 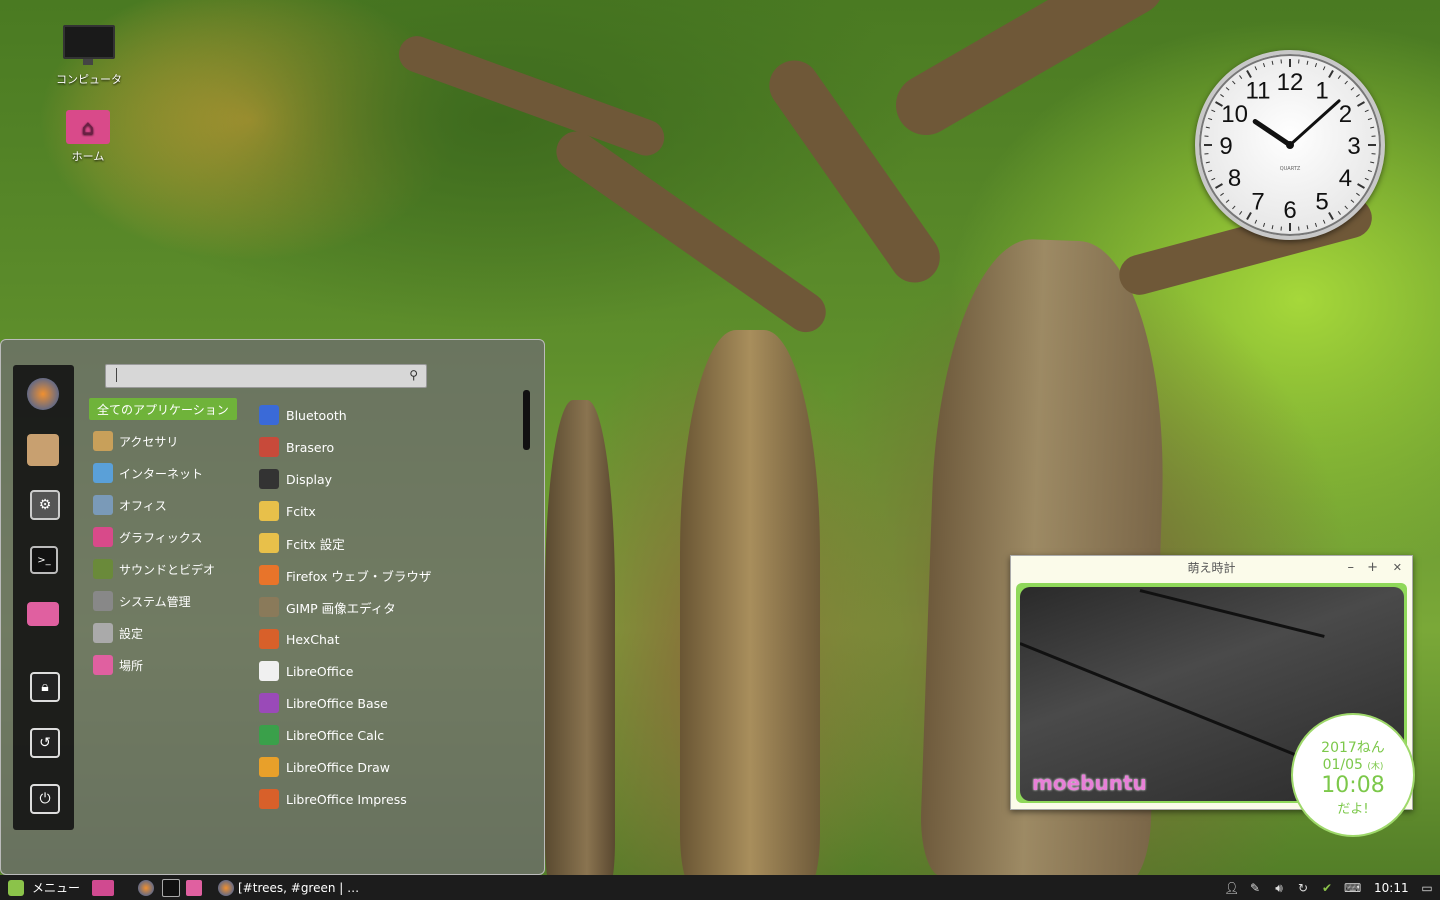 I want to click on category-item: グラフィックス, so click(x=147, y=537).